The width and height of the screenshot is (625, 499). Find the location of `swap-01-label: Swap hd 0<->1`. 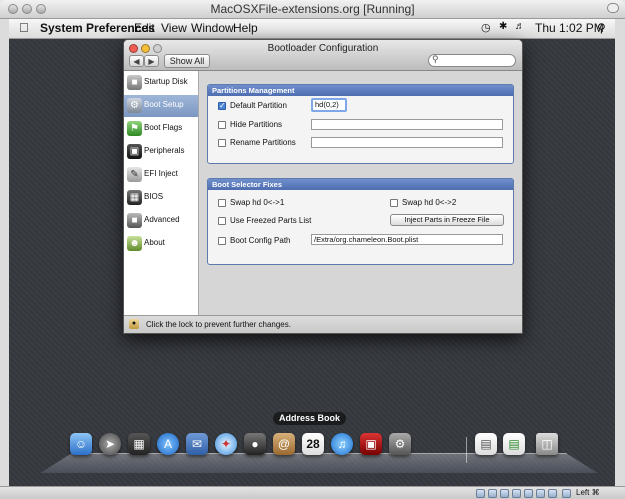

swap-01-label: Swap hd 0<->1 is located at coordinates (257, 202).